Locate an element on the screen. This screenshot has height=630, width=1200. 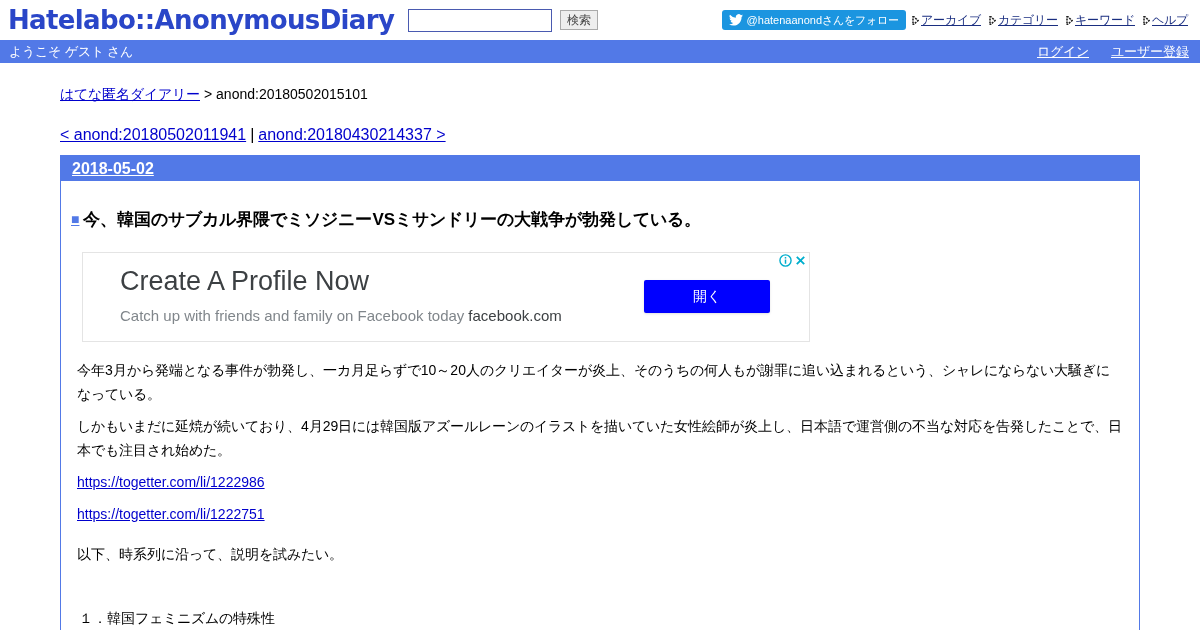
ad-domain: facebook.com is located at coordinates (515, 316).